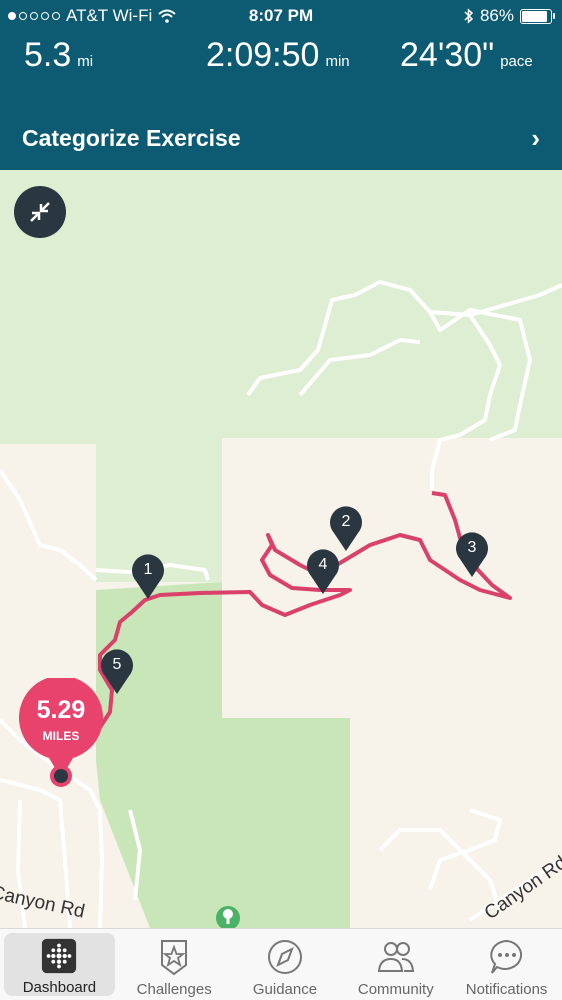 The height and width of the screenshot is (1000, 562). What do you see at coordinates (346, 529) in the screenshot?
I see `mile-marker-2: 2` at bounding box center [346, 529].